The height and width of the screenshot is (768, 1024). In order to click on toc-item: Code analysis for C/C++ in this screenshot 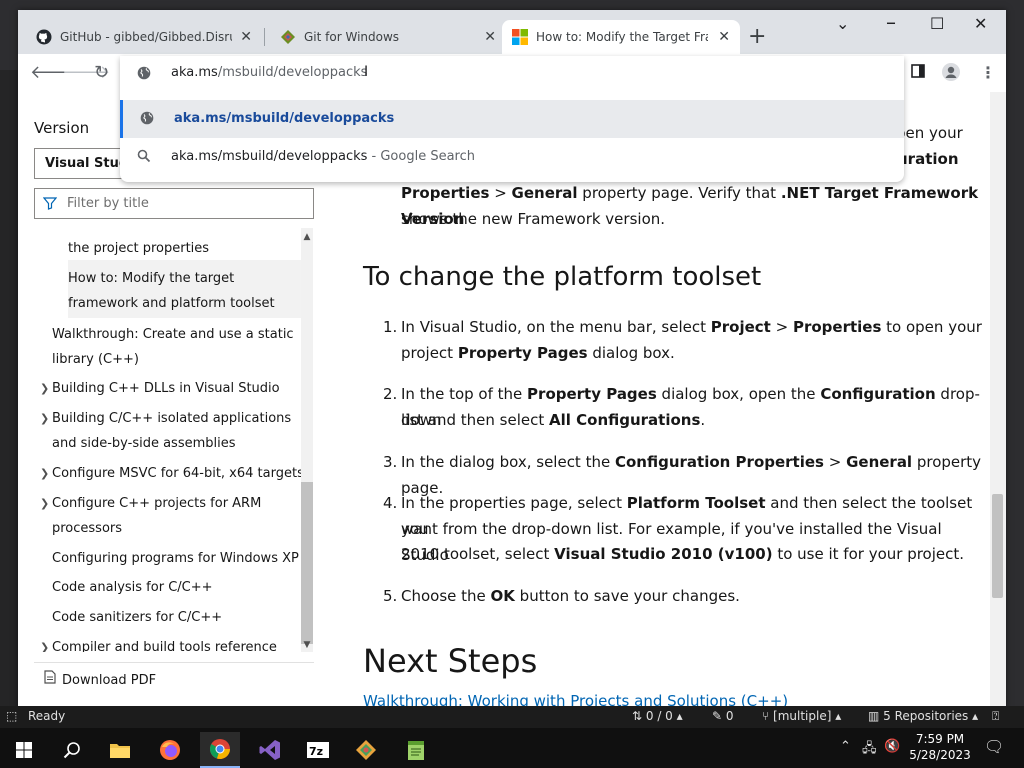, I will do `click(132, 587)`.